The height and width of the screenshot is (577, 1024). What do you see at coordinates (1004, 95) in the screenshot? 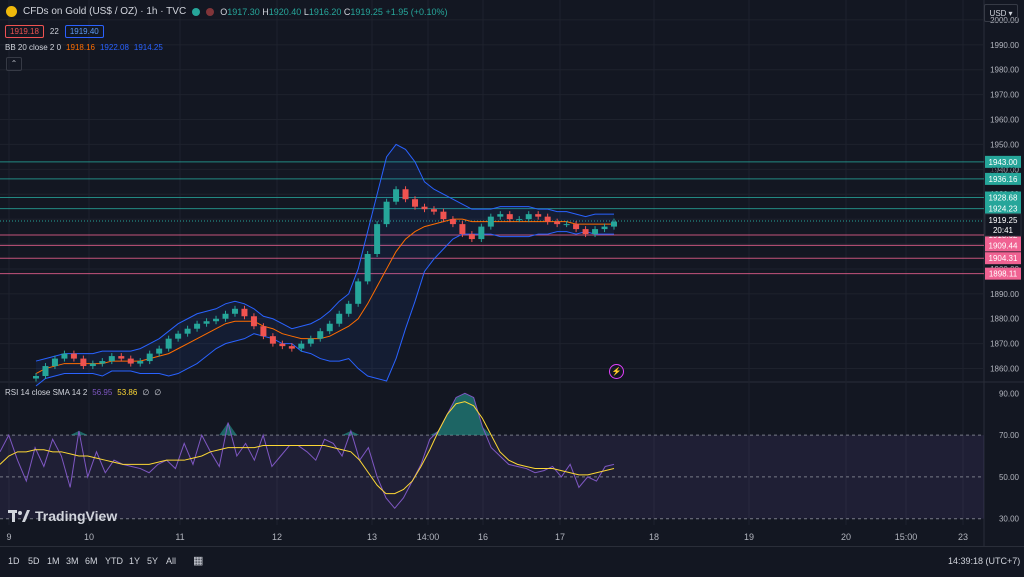
I see `price-tick-label: 1970.00` at bounding box center [1004, 95].